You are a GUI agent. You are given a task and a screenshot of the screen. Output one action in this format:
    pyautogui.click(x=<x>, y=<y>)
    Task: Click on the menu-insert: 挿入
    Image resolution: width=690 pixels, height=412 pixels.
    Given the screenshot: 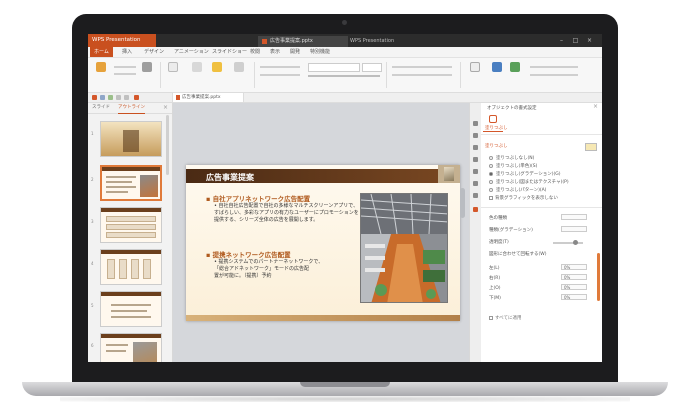 What is the action you would take?
    pyautogui.click(x=127, y=52)
    